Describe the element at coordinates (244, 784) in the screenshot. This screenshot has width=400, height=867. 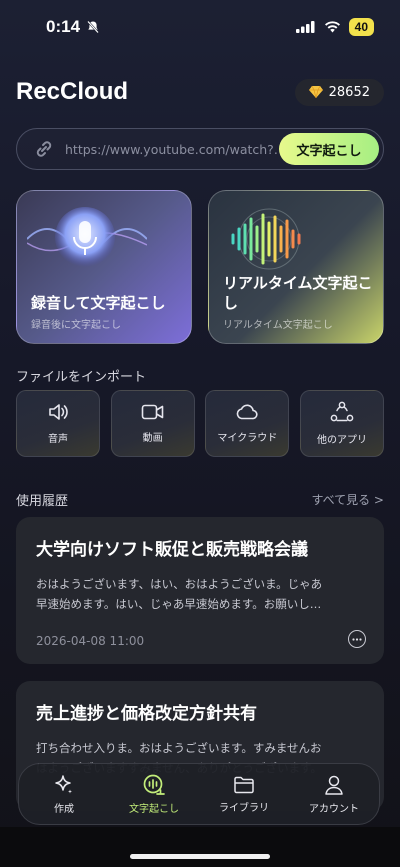
I see `folder-icon` at that location.